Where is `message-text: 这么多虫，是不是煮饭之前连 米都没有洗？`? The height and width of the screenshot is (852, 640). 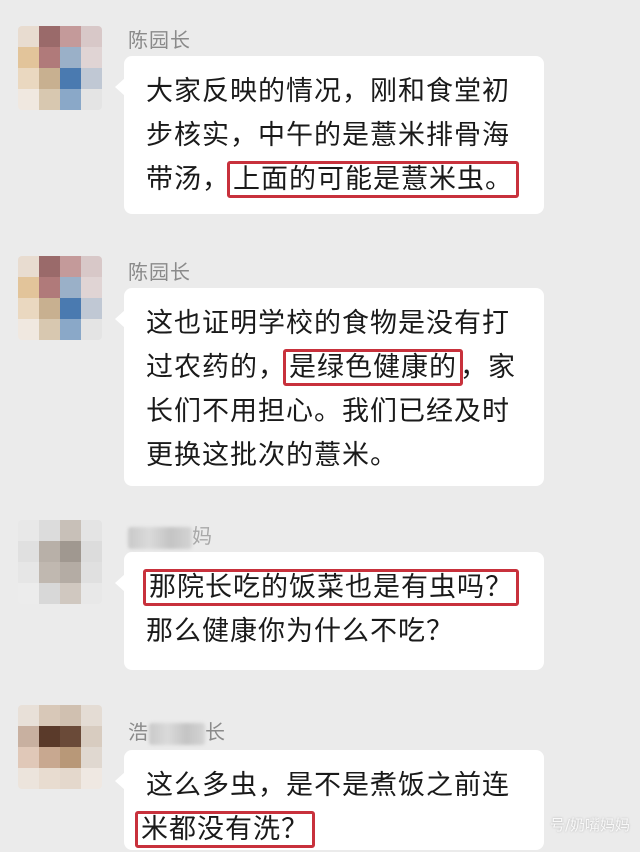 message-text: 这么多虫，是不是煮饭之前连 米都没有洗？ is located at coordinates (329, 808).